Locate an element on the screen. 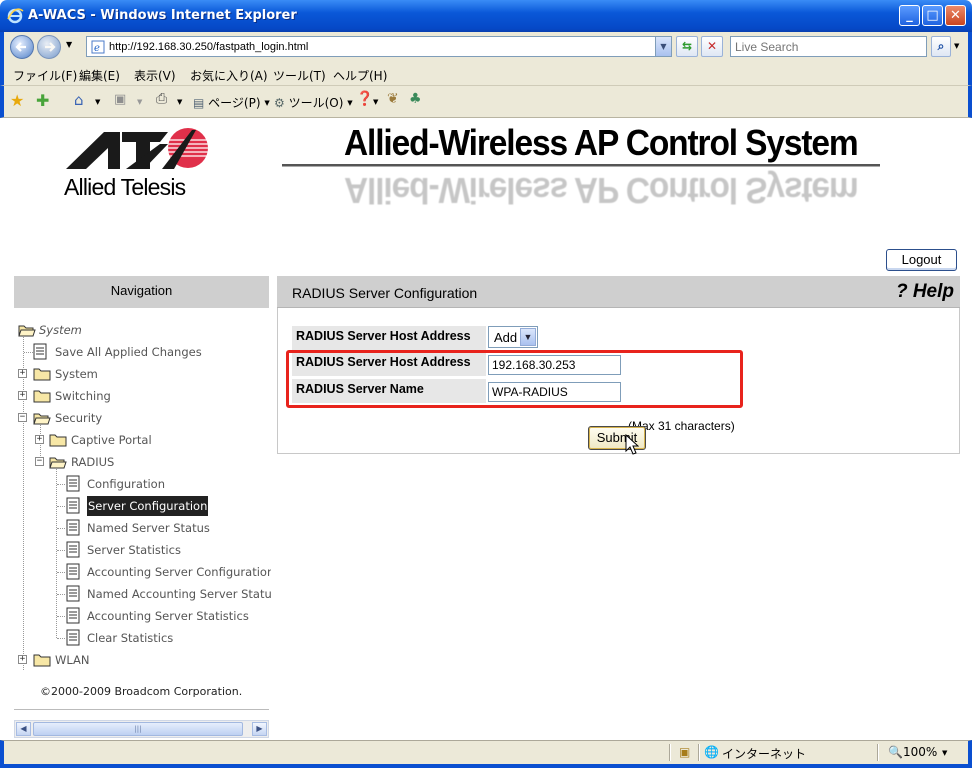 The width and height of the screenshot is (972, 768). allied-telesis-logo: Allied Telesis is located at coordinates (139, 167).